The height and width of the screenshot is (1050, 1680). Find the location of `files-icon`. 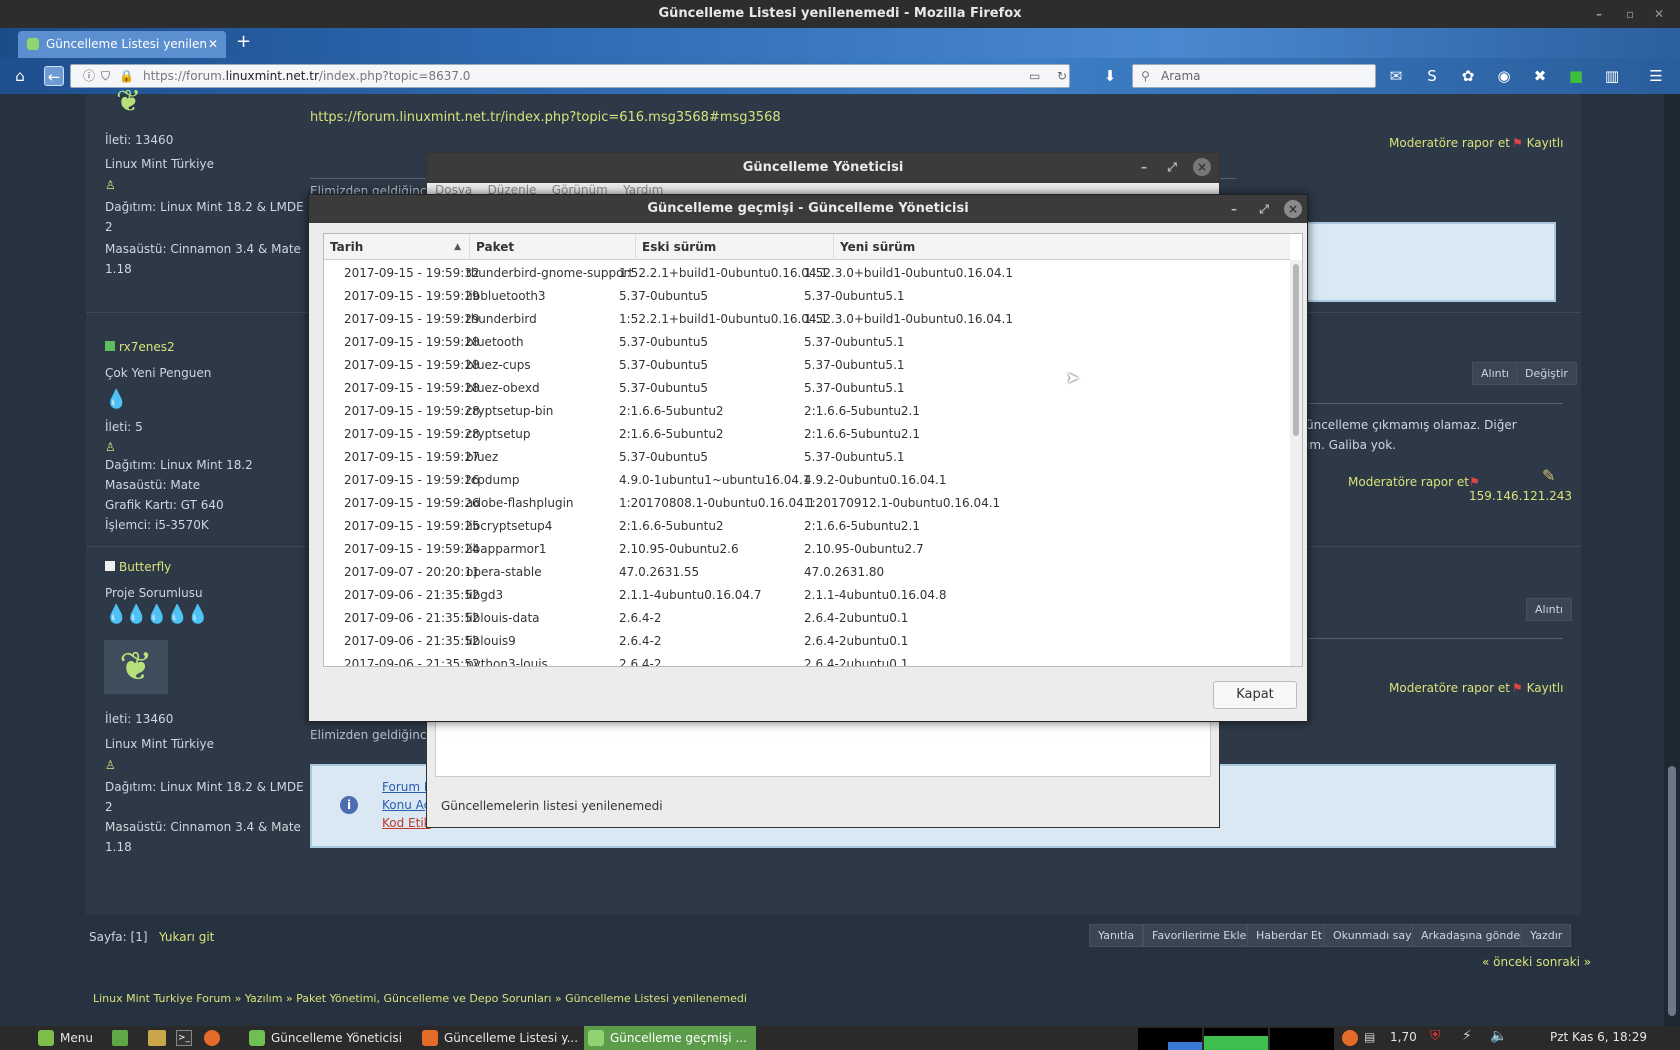

files-icon is located at coordinates (157, 1038).